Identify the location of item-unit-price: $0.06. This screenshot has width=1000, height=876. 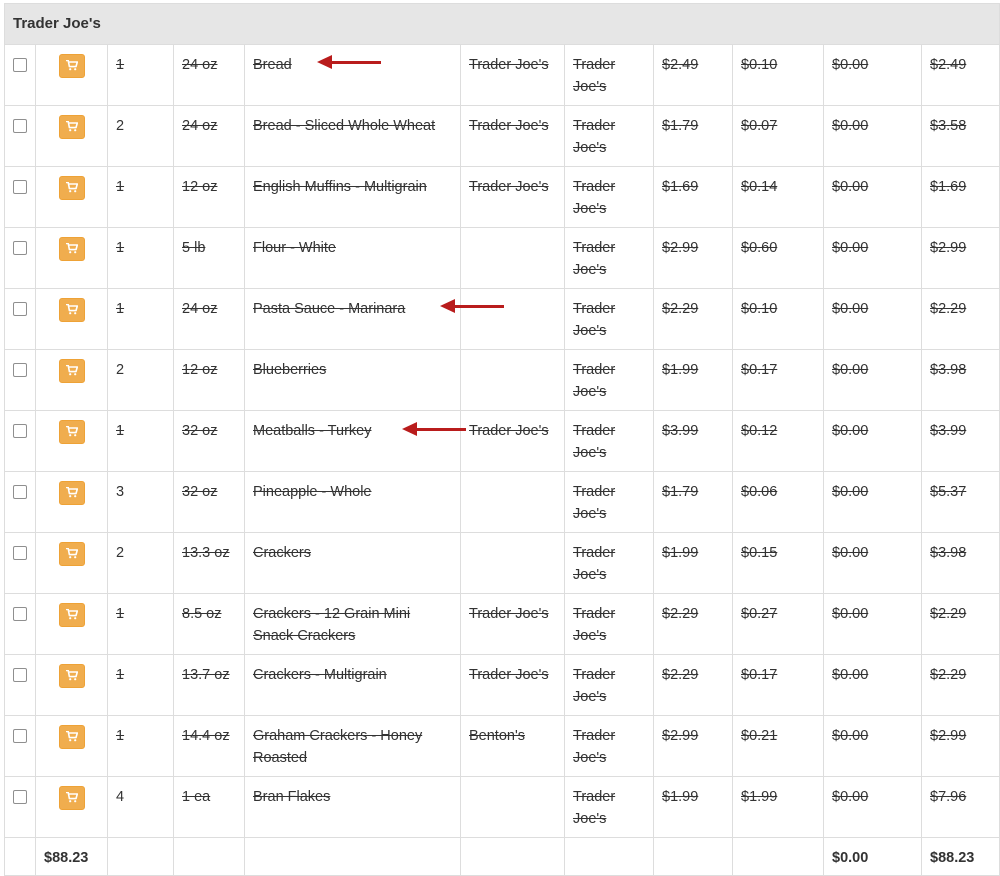
(759, 492).